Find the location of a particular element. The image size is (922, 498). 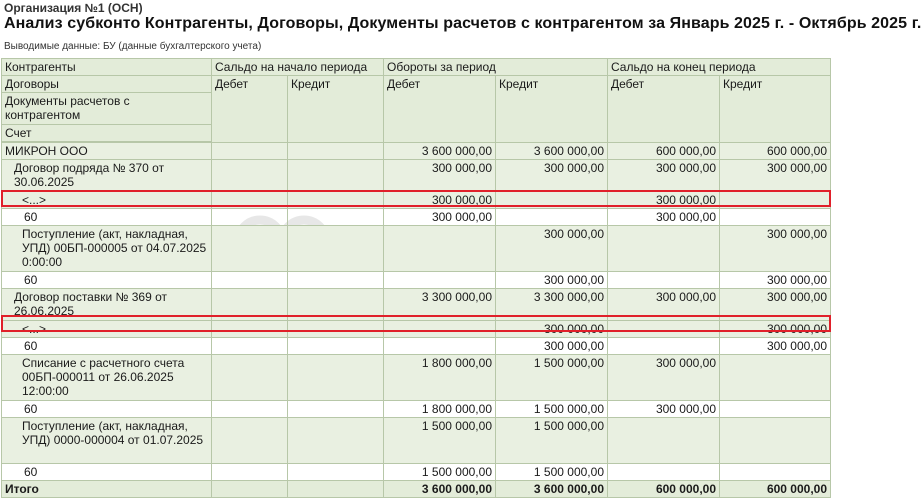

total-closing-credit: 600 000,00 is located at coordinates (775, 489).